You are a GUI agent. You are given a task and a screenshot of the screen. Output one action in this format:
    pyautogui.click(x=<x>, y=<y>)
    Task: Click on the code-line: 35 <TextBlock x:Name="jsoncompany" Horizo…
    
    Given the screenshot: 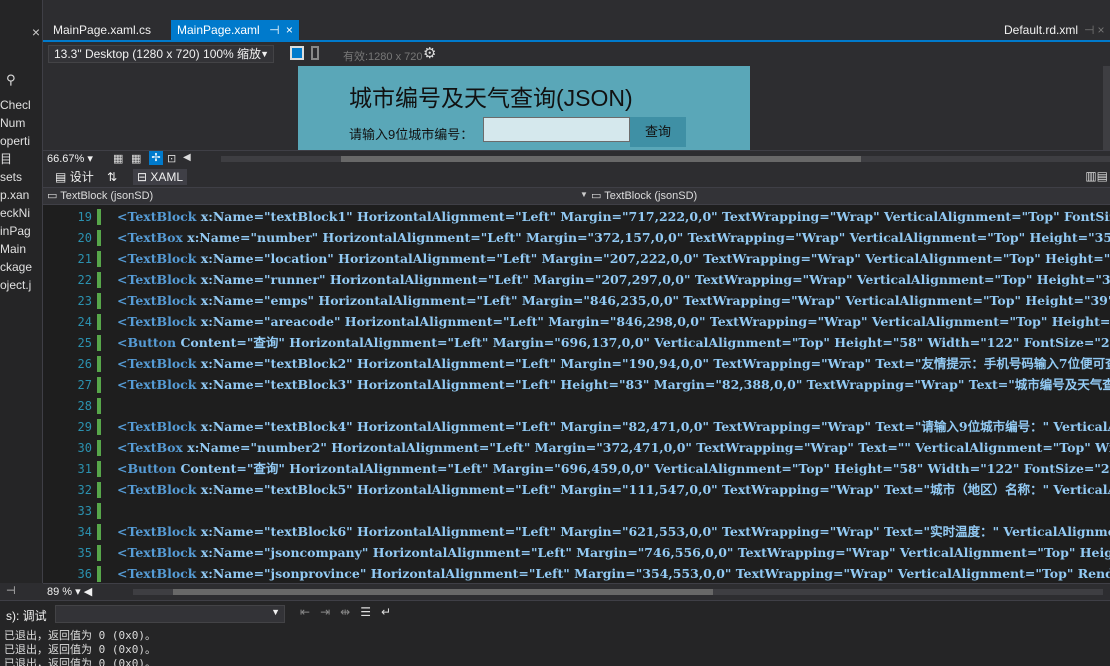 What is the action you would take?
    pyautogui.click(x=576, y=553)
    